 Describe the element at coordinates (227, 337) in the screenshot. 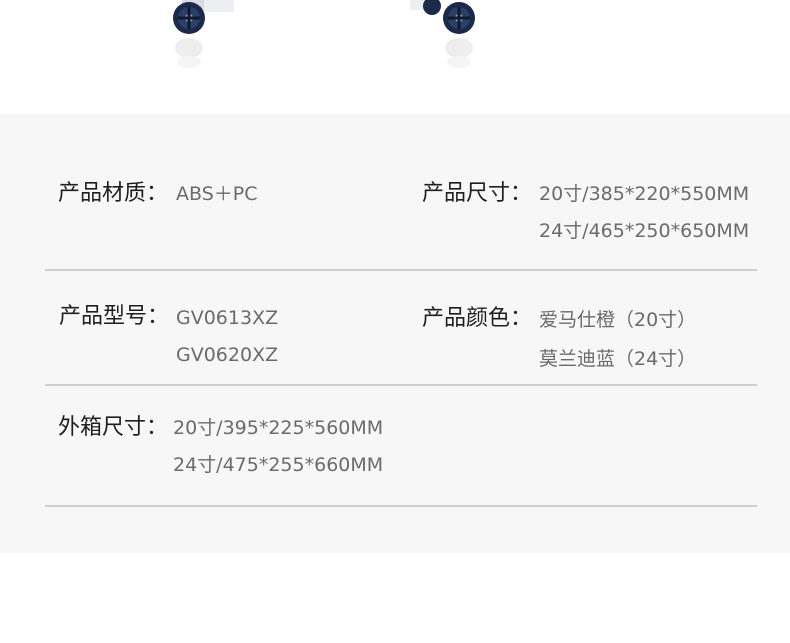

I see `model-value: GV0613XZ GV0620XZ` at that location.